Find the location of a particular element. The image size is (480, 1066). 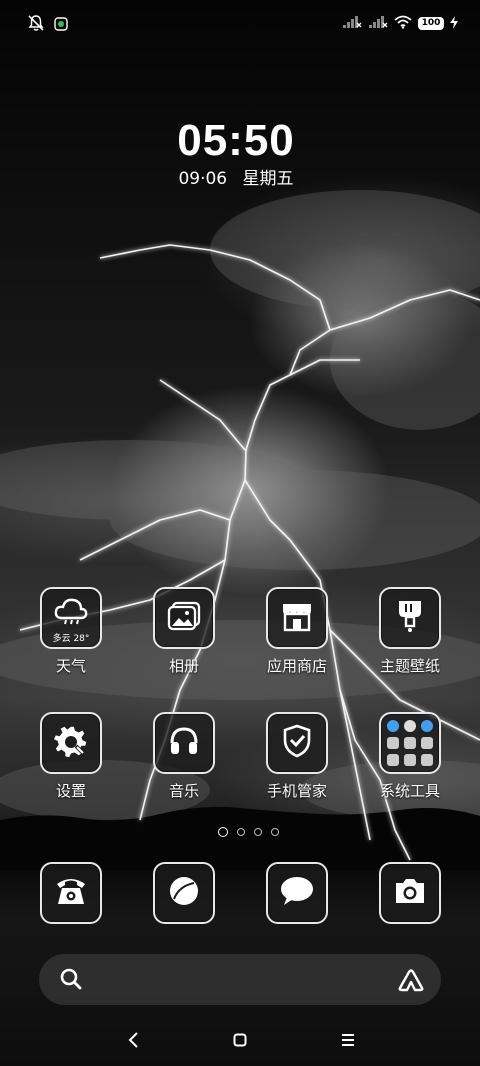

signal-2-icon is located at coordinates (378, 23).